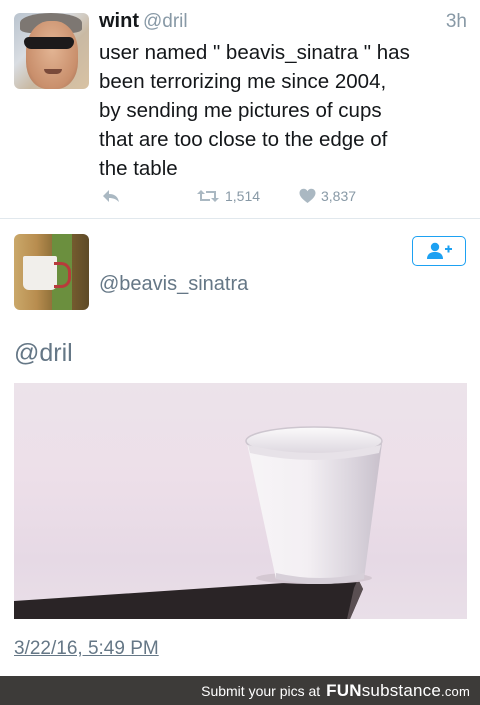  What do you see at coordinates (307, 195) in the screenshot?
I see `heart-icon` at bounding box center [307, 195].